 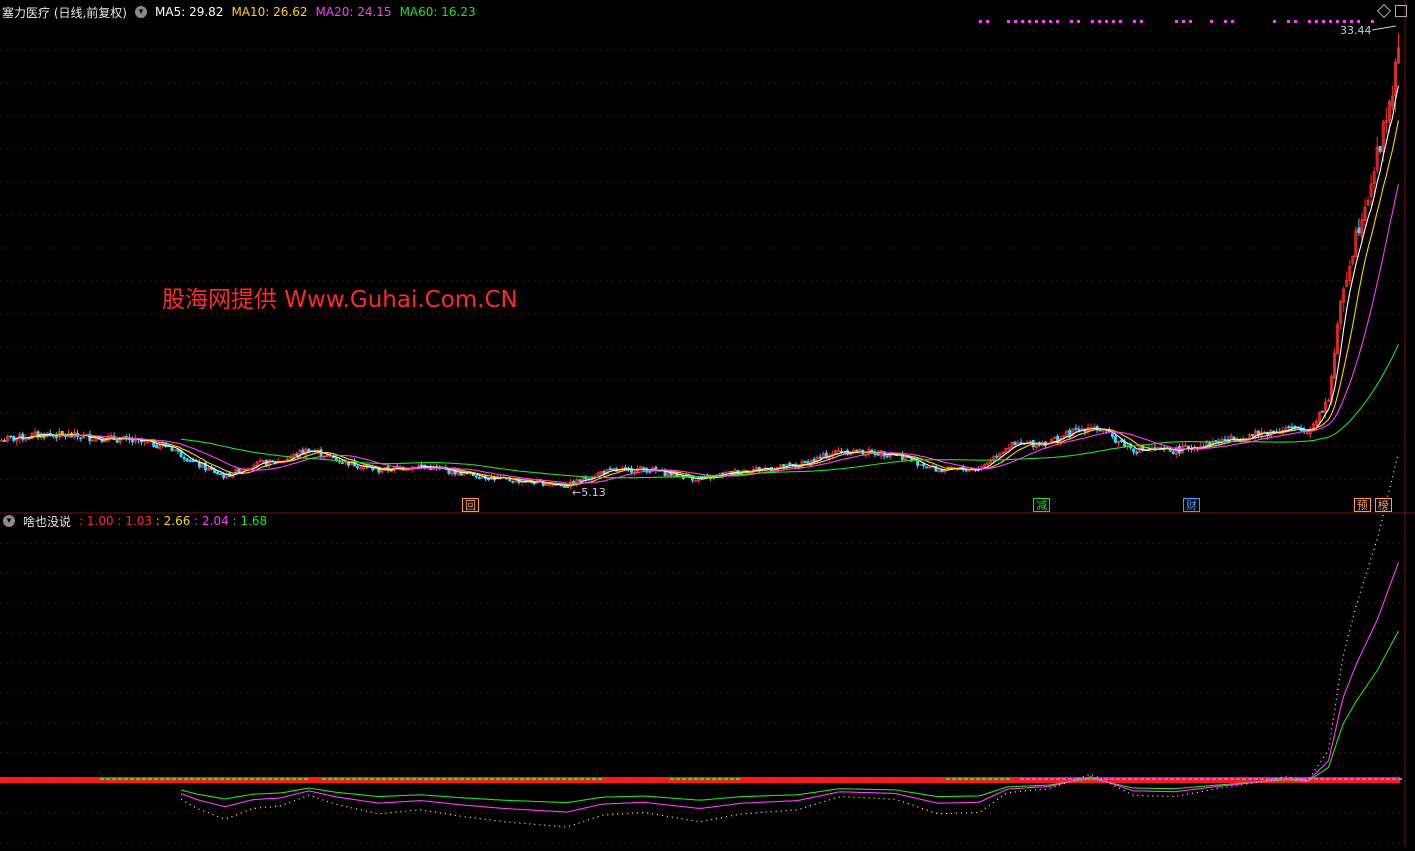 What do you see at coordinates (64, 12) in the screenshot?
I see `stock-title: 塞力医疗 (日线,前复权)` at bounding box center [64, 12].